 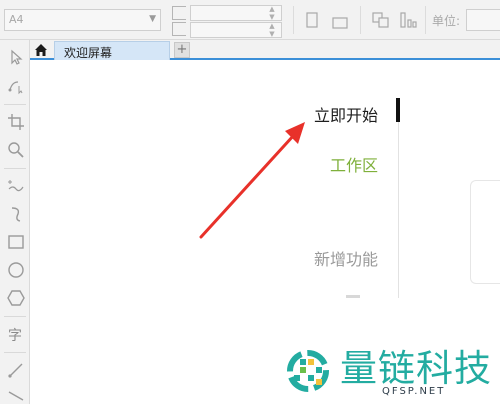 I want to click on connector-tool-icon, so click(x=16, y=370).